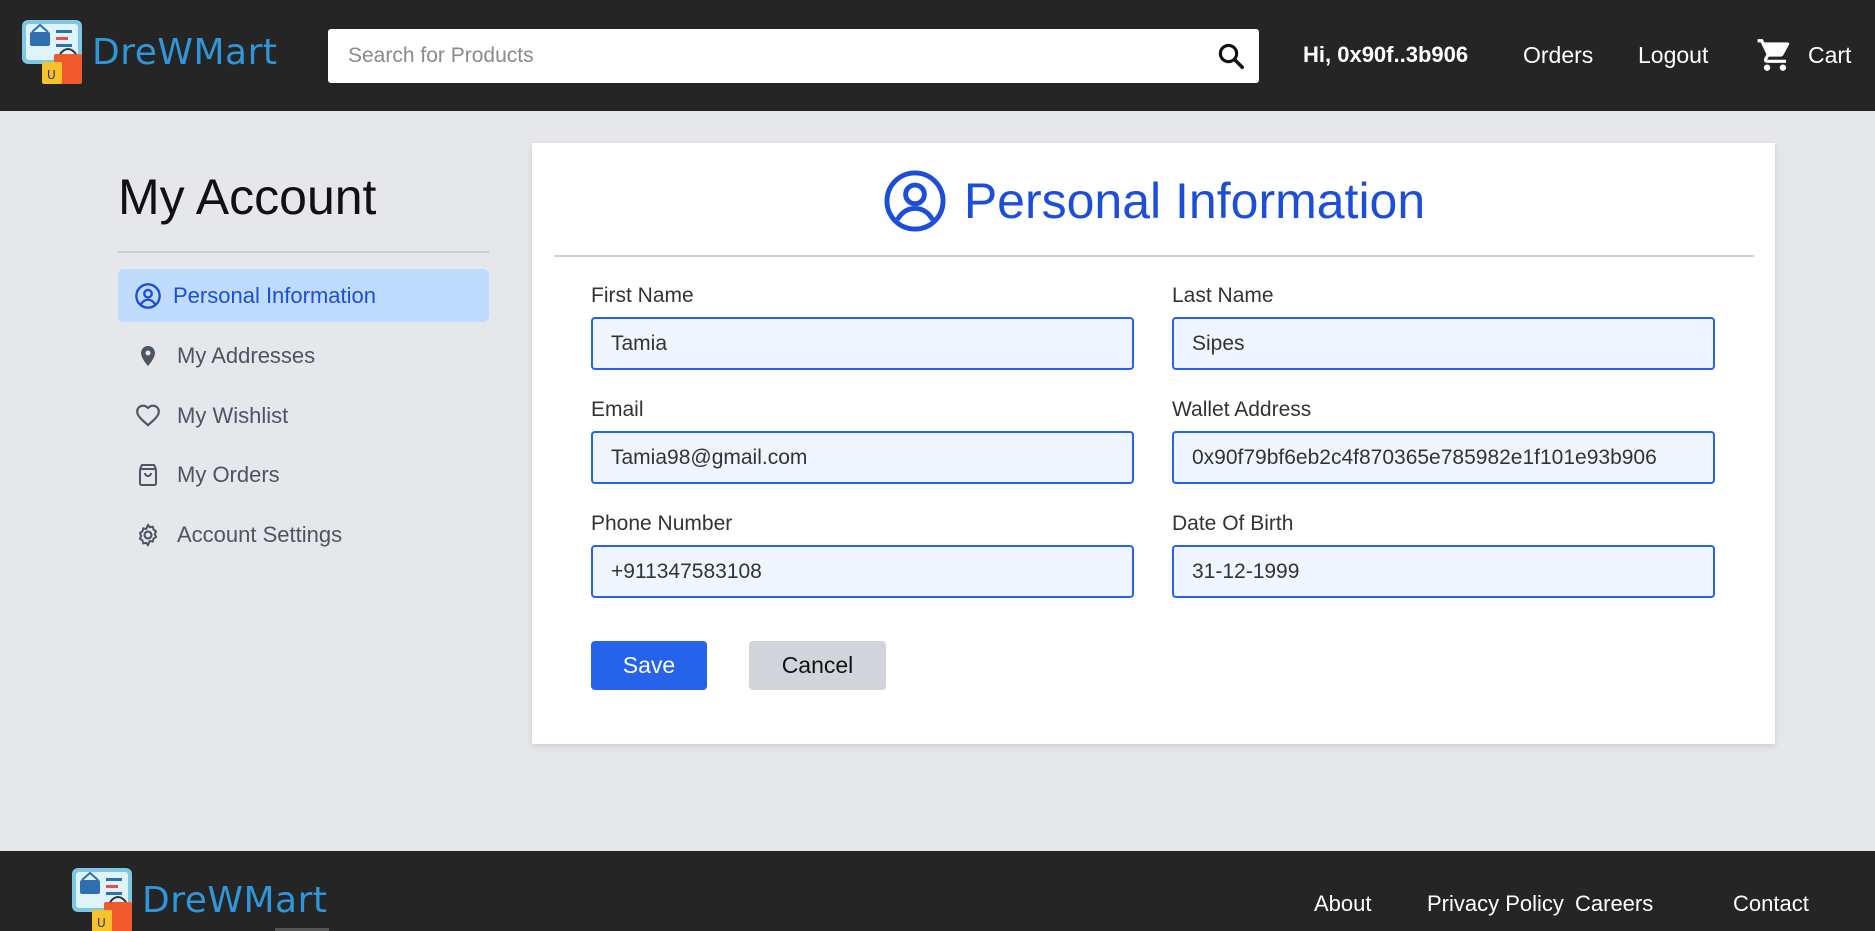  I want to click on footer-brand-logo: U DreWMart, so click(199, 899).